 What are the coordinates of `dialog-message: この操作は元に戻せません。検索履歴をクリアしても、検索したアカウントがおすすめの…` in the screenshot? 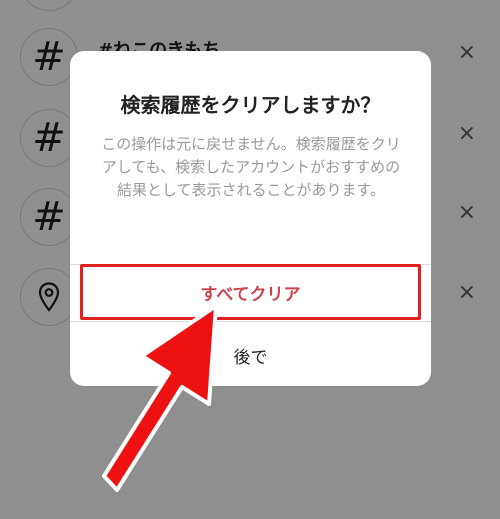 It's located at (251, 167).